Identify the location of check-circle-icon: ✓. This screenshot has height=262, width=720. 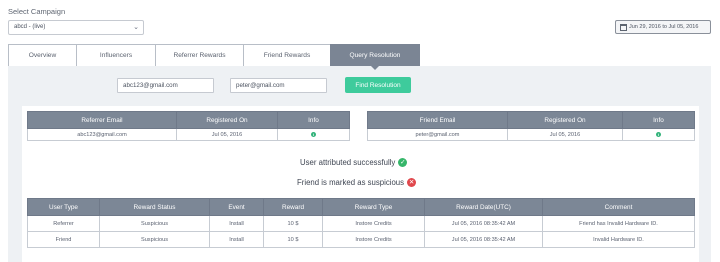
(403, 162).